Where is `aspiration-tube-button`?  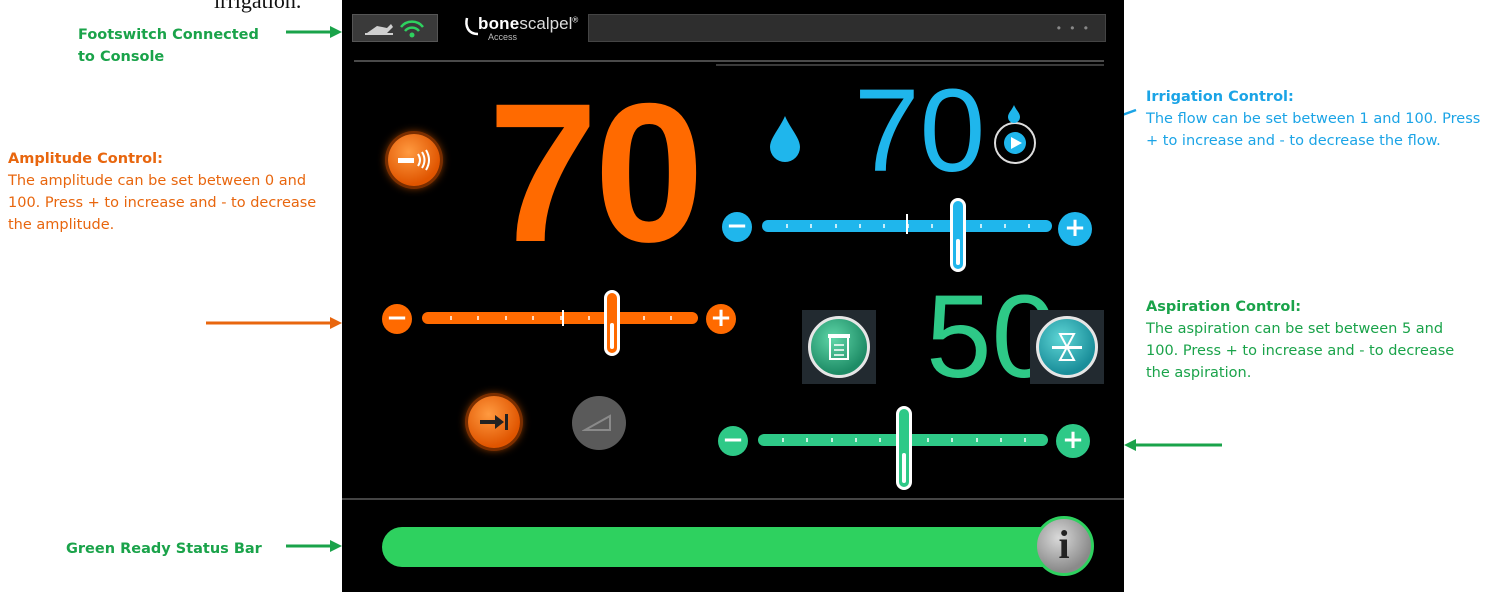 aspiration-tube-button is located at coordinates (1067, 347).